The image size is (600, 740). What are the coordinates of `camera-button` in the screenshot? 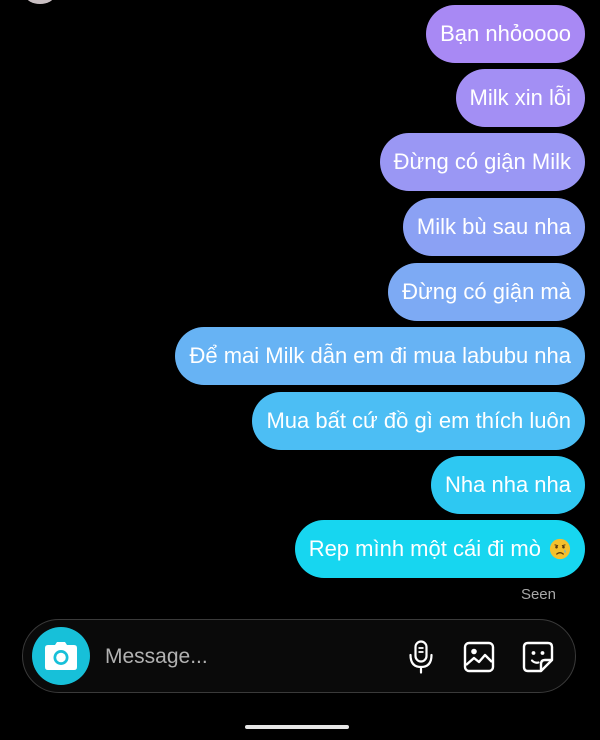 It's located at (61, 656).